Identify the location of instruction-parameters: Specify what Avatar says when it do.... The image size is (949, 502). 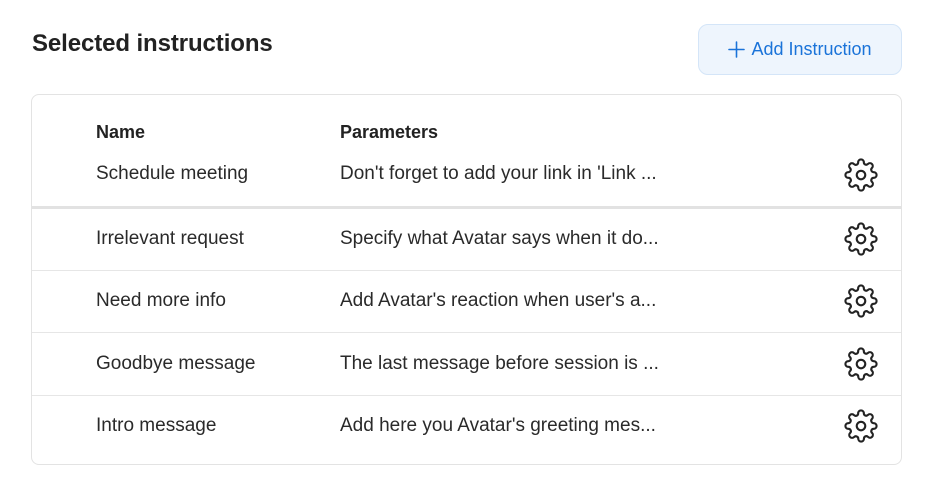
(499, 238).